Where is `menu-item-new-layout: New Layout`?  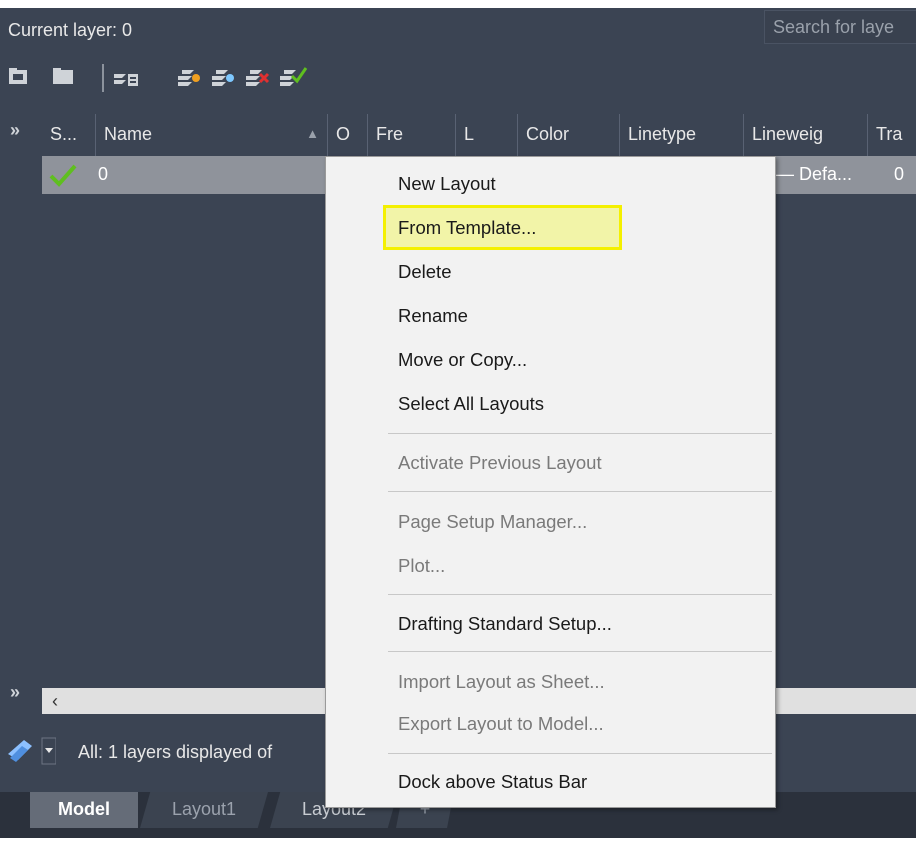 menu-item-new-layout: New Layout is located at coordinates (447, 184).